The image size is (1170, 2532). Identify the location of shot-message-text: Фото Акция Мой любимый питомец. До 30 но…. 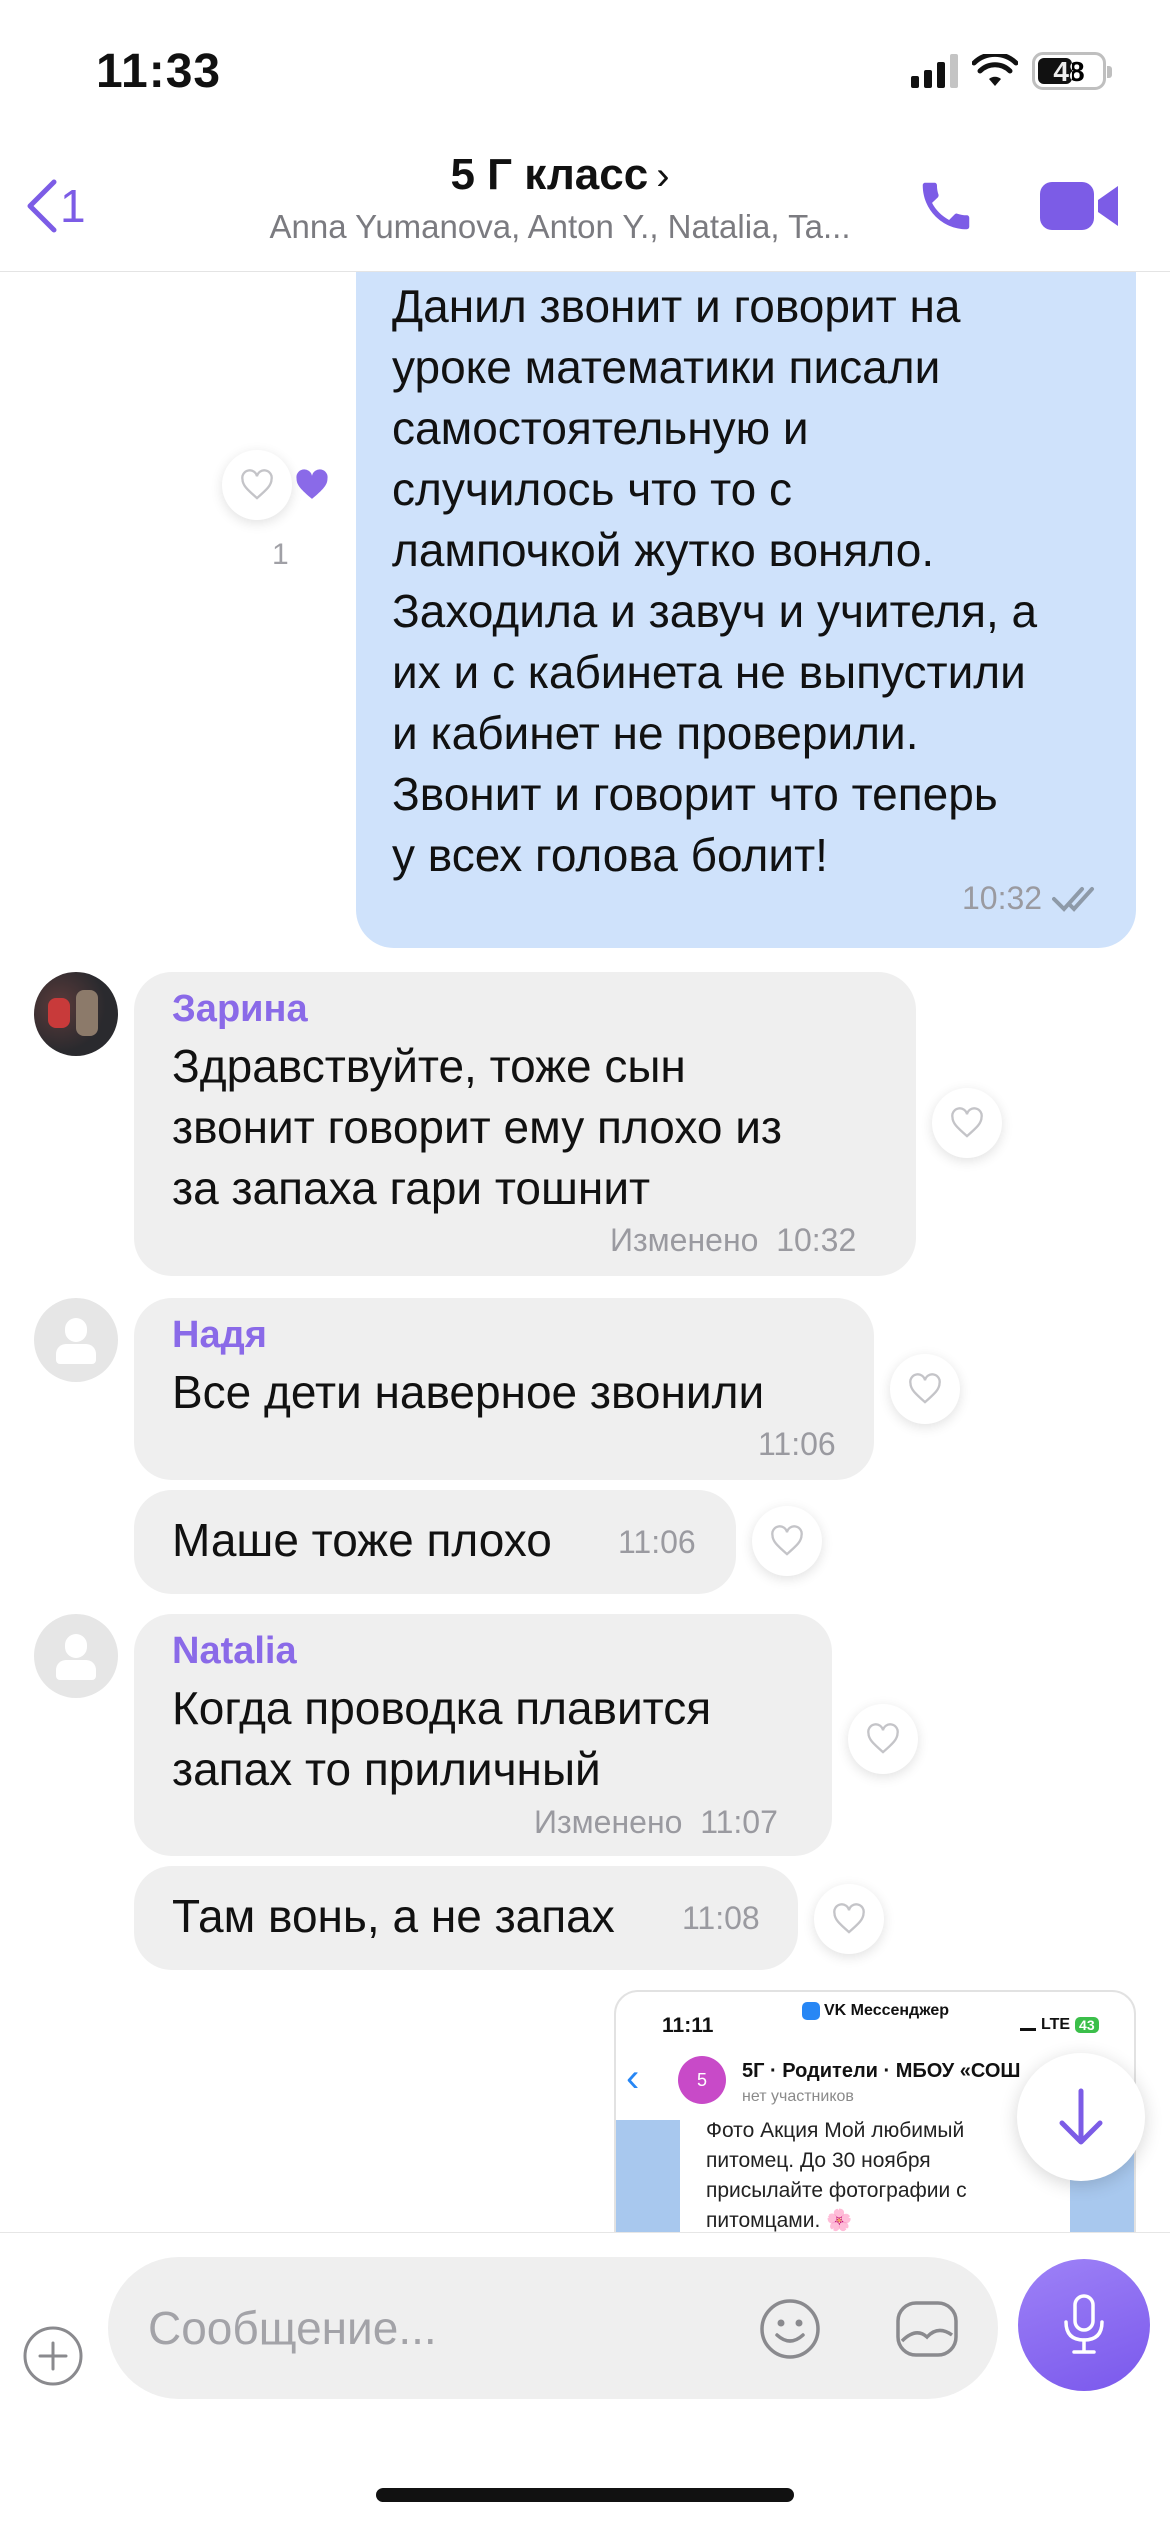
(836, 2175).